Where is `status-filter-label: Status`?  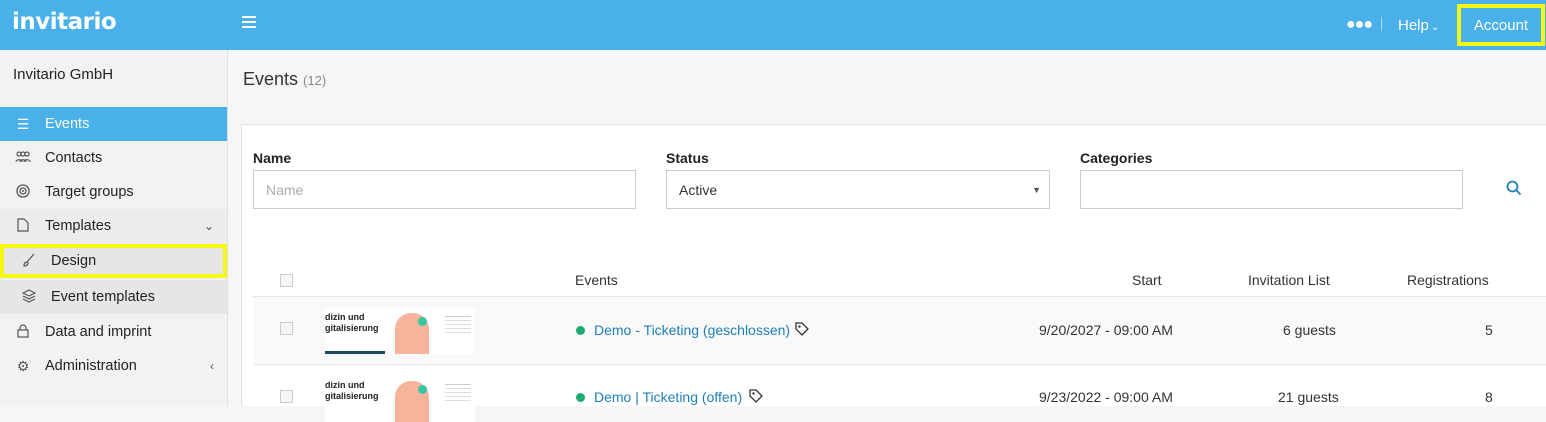 status-filter-label: Status is located at coordinates (687, 158).